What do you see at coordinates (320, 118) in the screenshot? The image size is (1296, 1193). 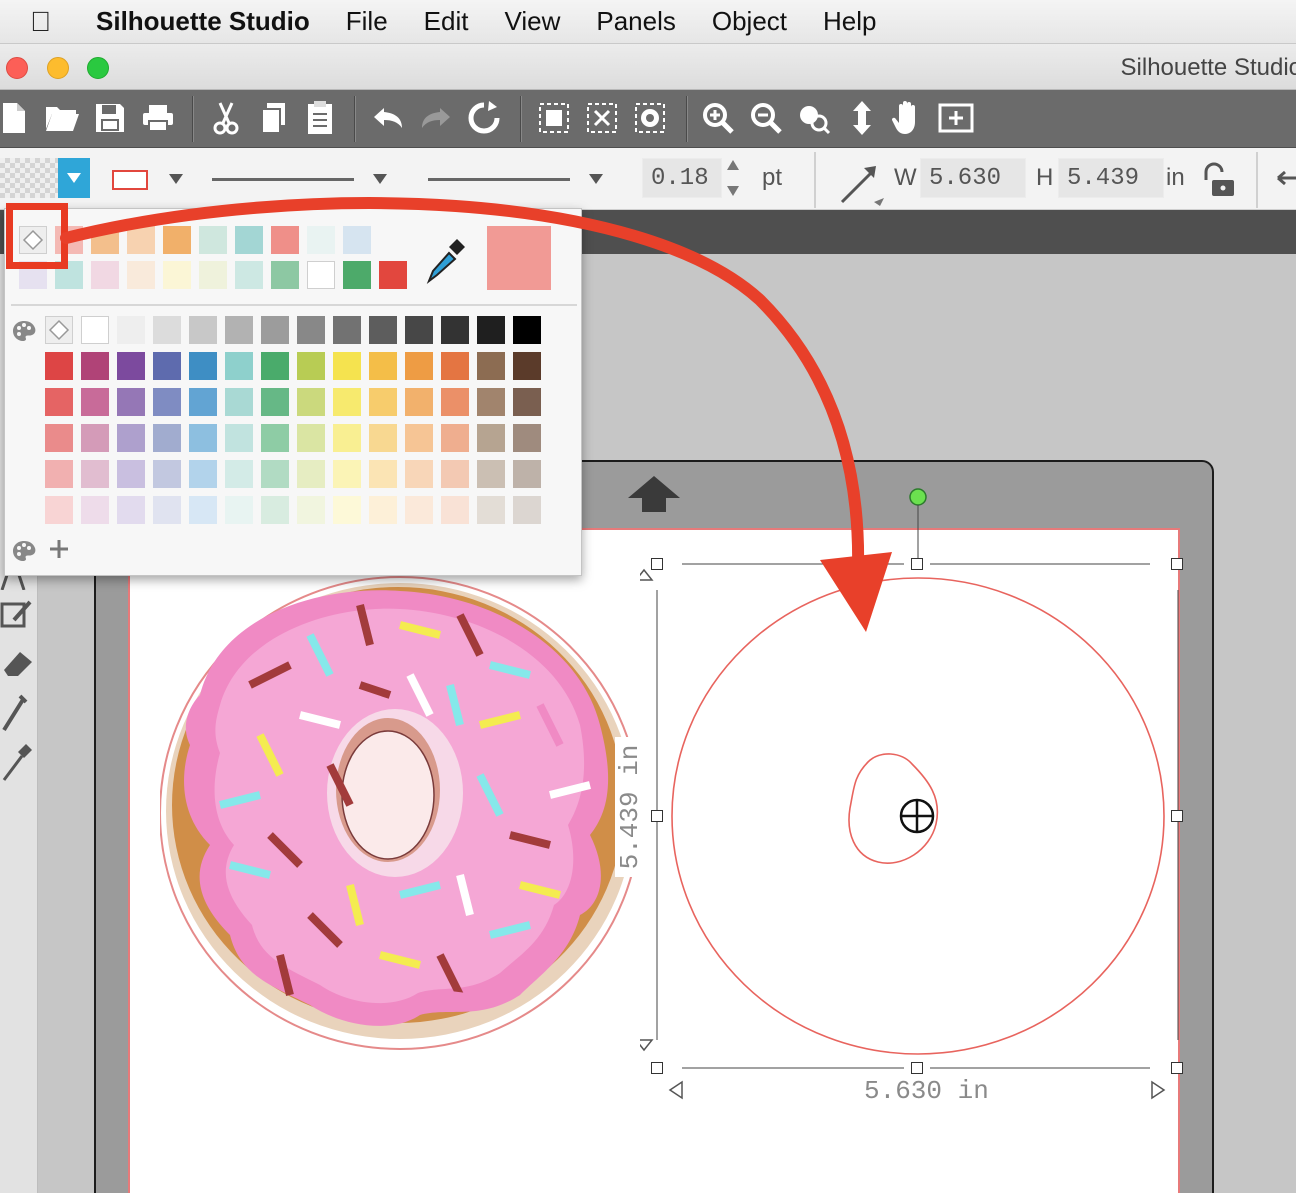 I see `paste-icon` at bounding box center [320, 118].